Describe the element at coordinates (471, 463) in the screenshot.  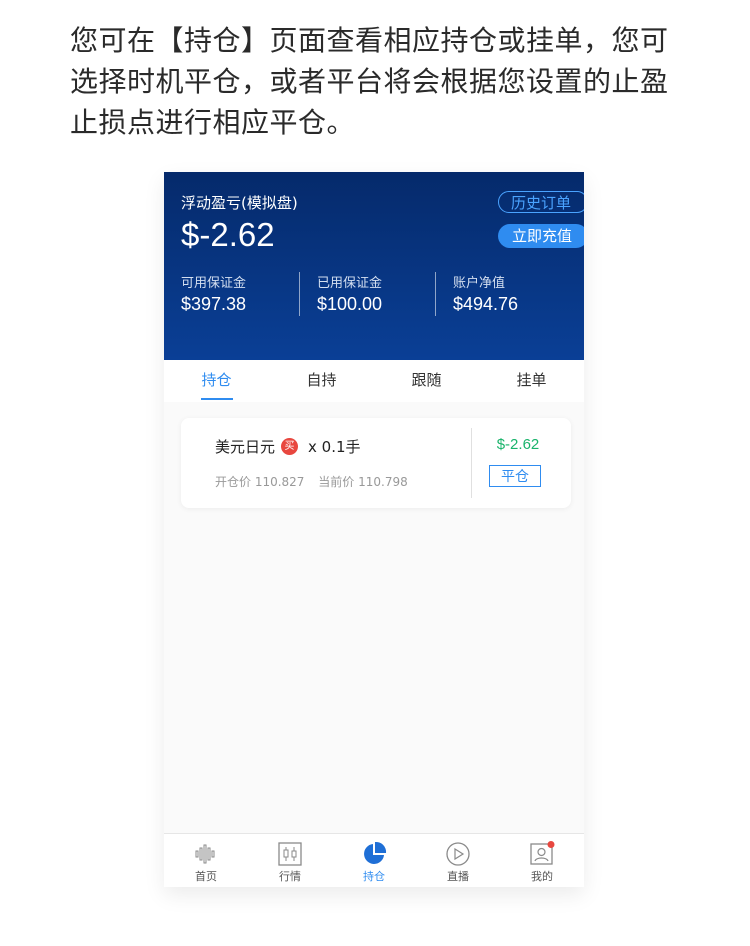
I see `card-divider` at that location.